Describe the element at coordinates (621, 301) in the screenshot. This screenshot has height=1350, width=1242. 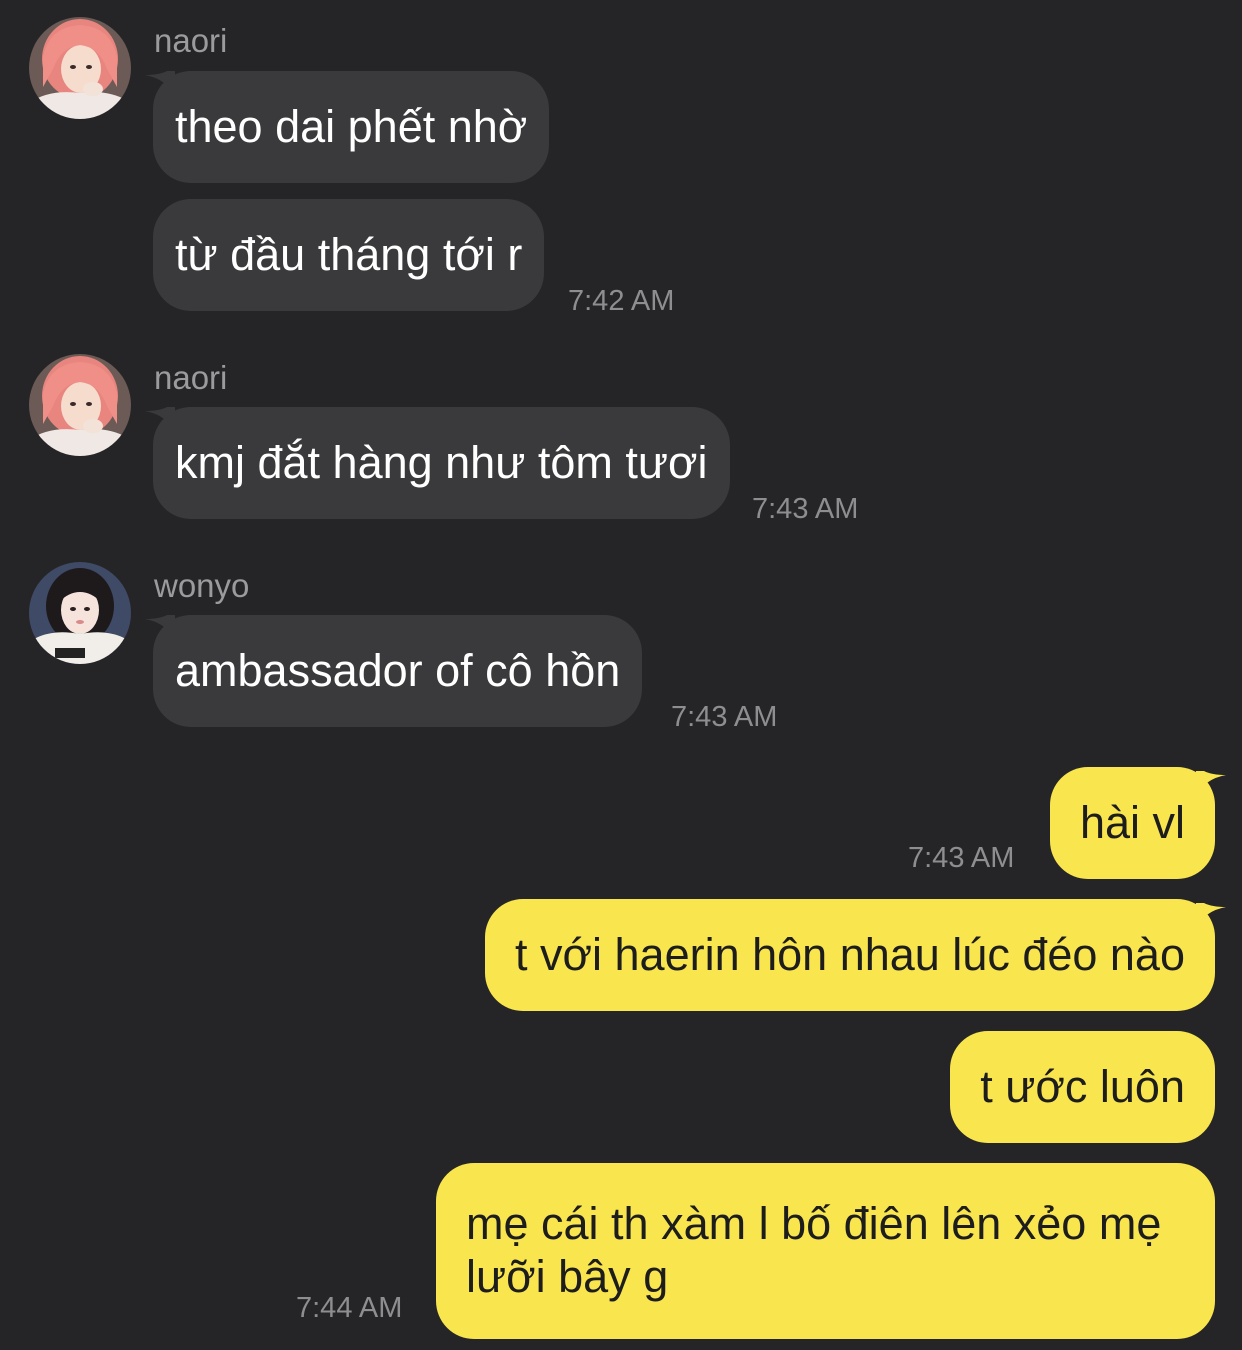
I see `message-timestamp: 7:42 AM` at that location.